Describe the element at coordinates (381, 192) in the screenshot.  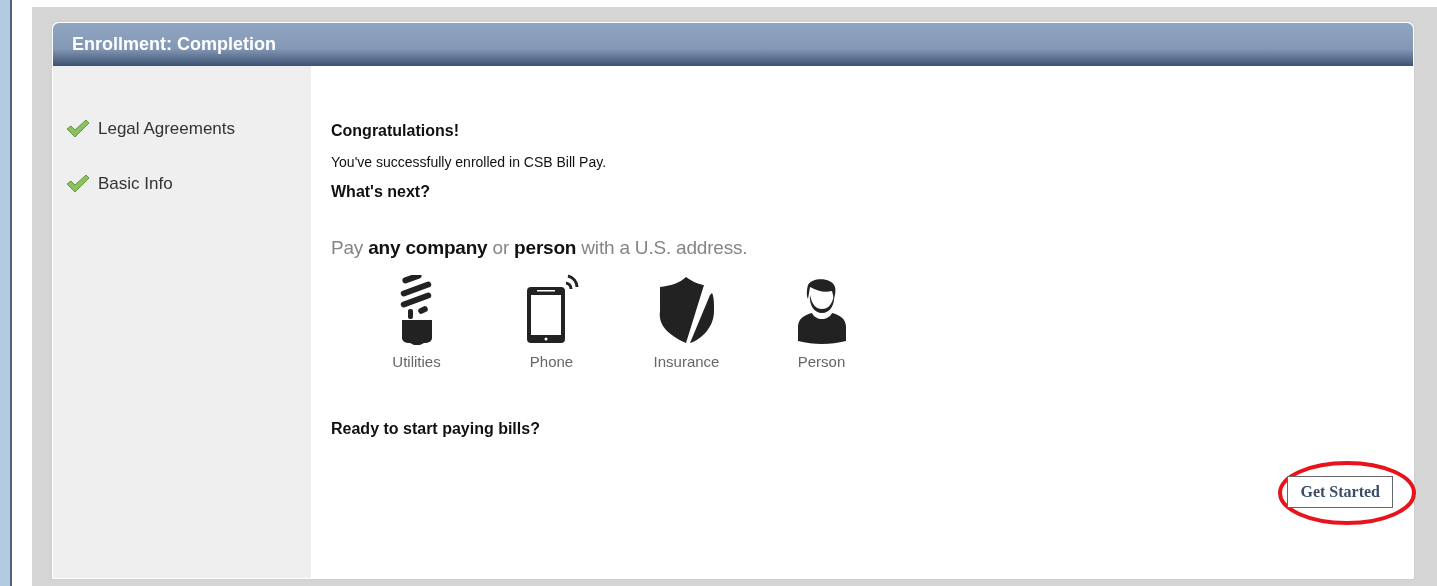
I see `subheading: What's next?` at that location.